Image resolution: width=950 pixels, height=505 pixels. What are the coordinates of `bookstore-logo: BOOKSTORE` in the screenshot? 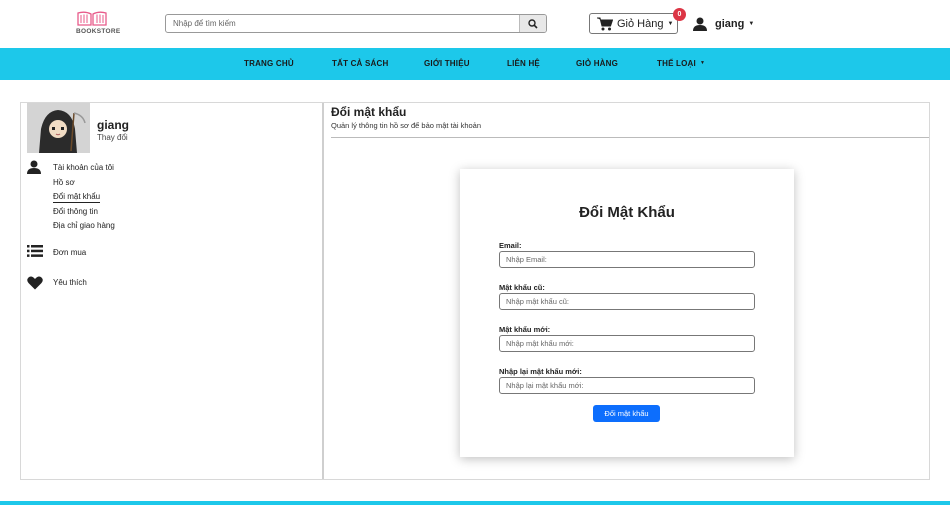 It's located at (104, 24).